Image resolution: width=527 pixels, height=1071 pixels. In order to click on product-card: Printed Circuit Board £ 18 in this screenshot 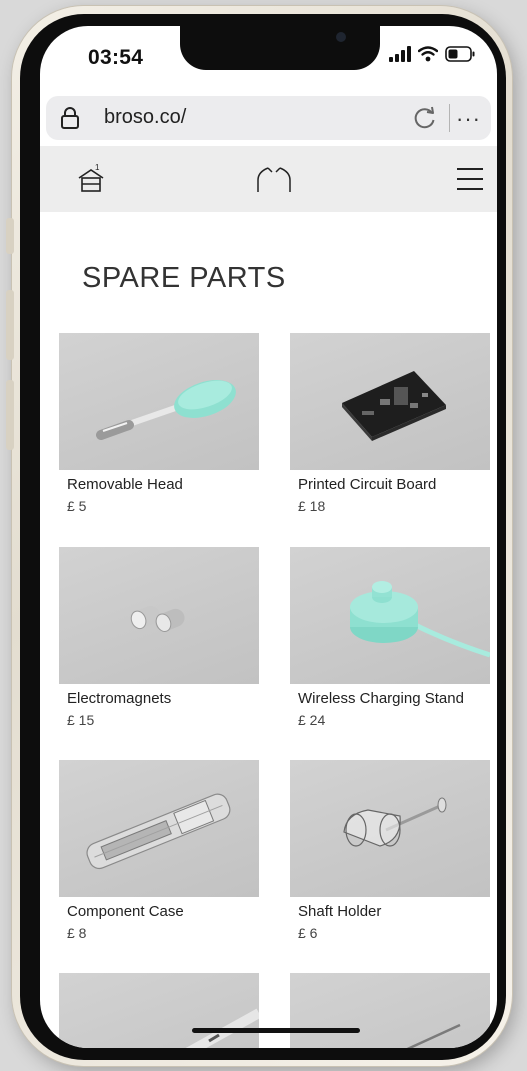, I will do `click(390, 423)`.